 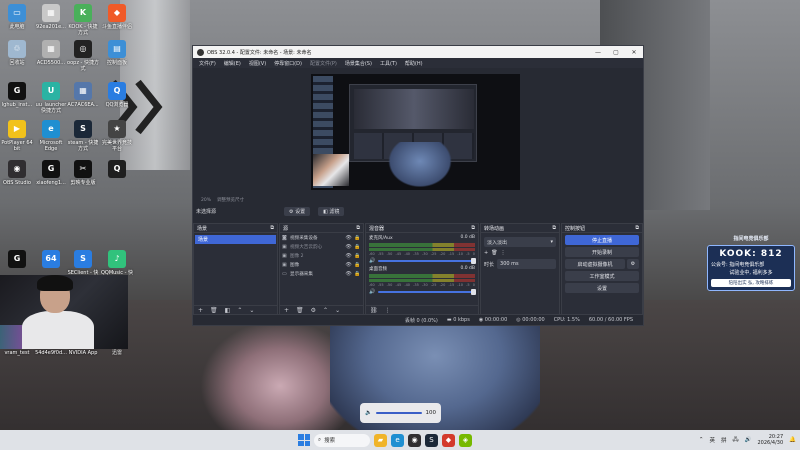 I want to click on remove-transition-icon: 🗑, so click(x=494, y=253).